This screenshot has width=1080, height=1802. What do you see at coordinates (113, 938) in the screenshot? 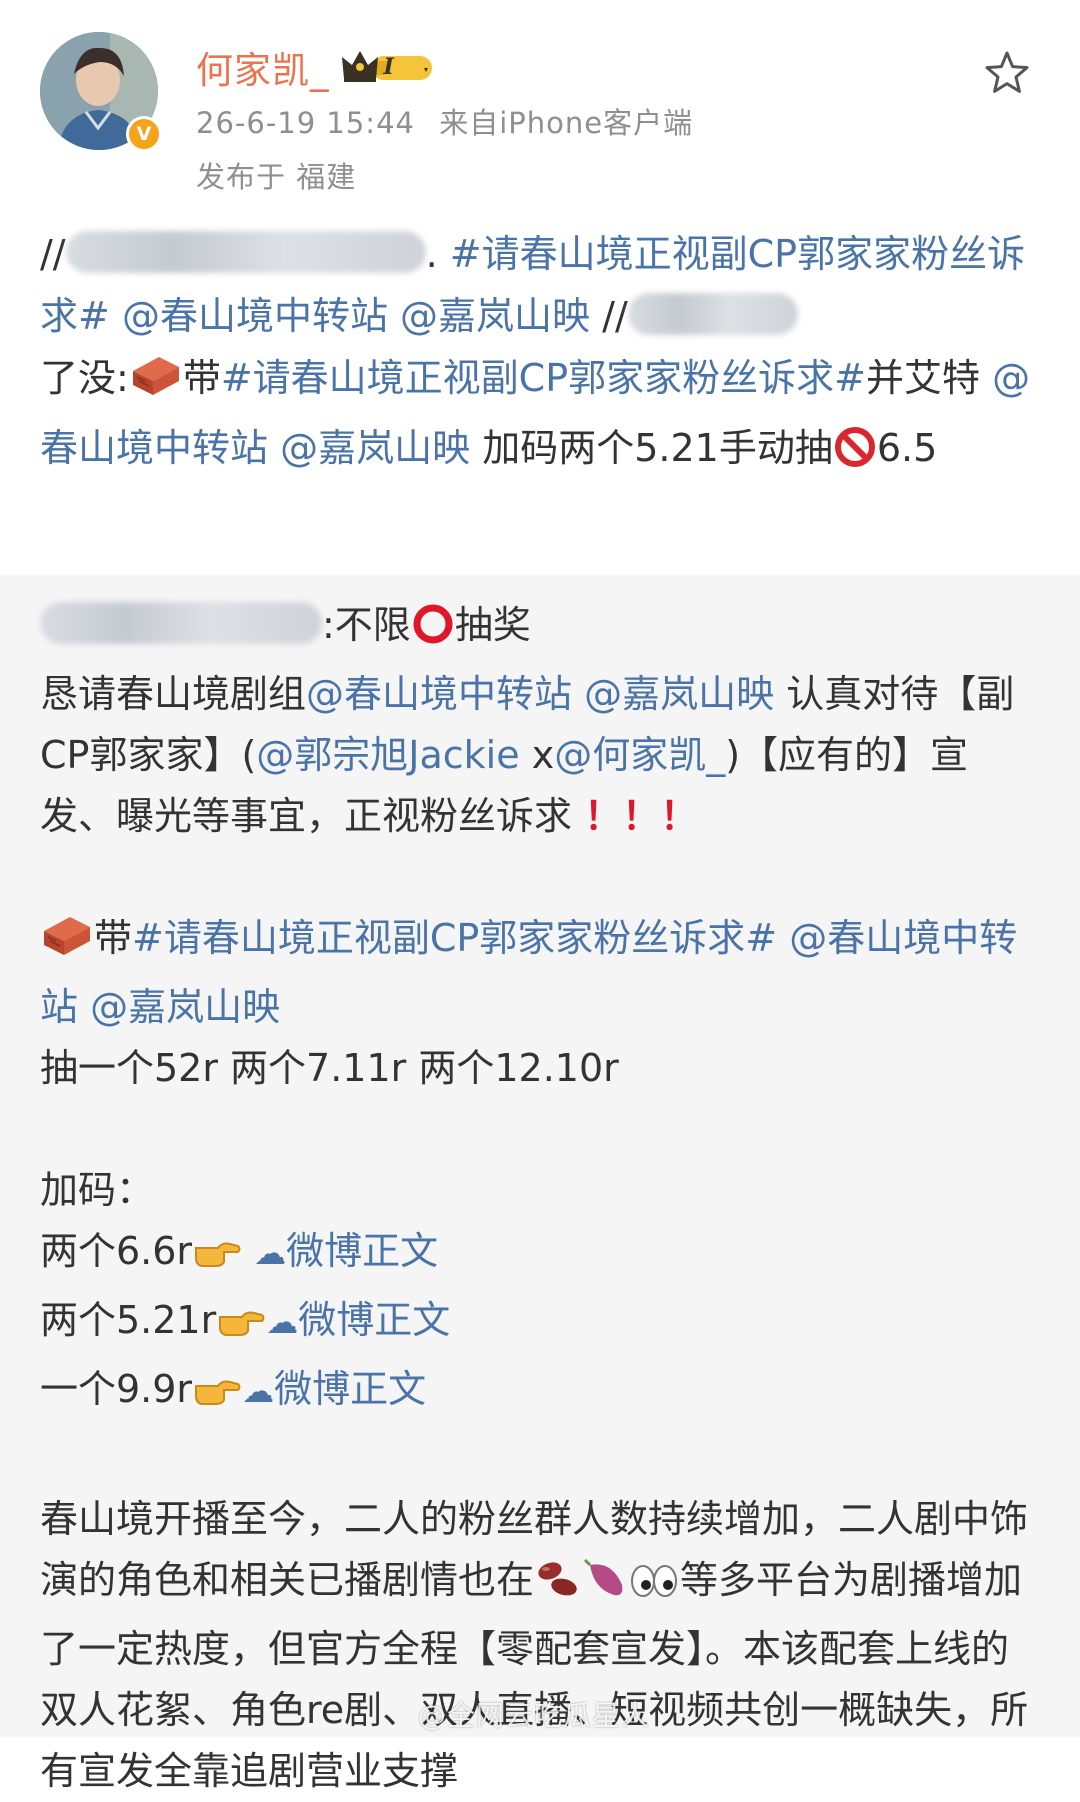
I see `original-text: 带` at bounding box center [113, 938].